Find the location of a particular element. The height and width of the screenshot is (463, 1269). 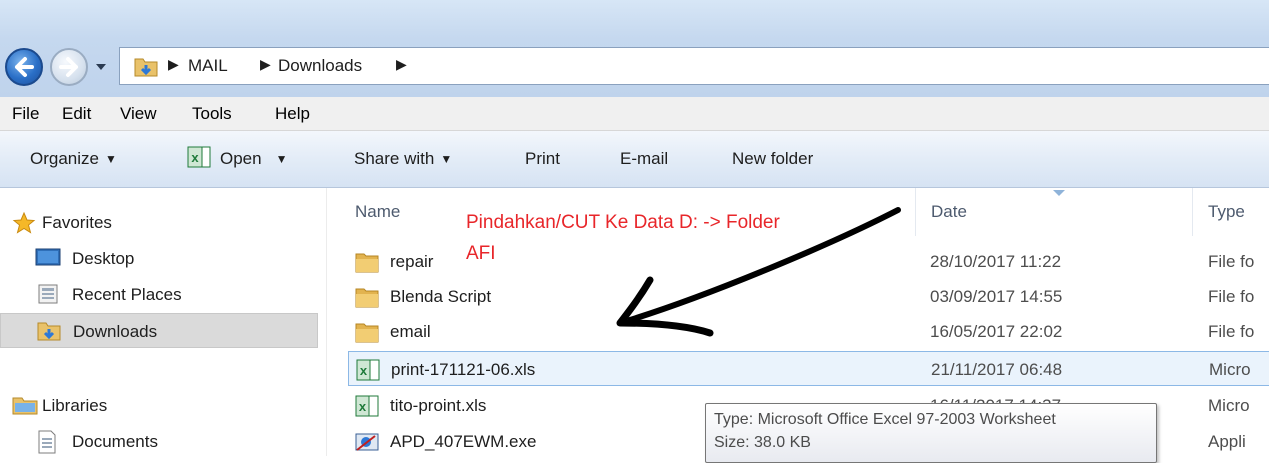

new-folder-button: New folder is located at coordinates (772, 159).